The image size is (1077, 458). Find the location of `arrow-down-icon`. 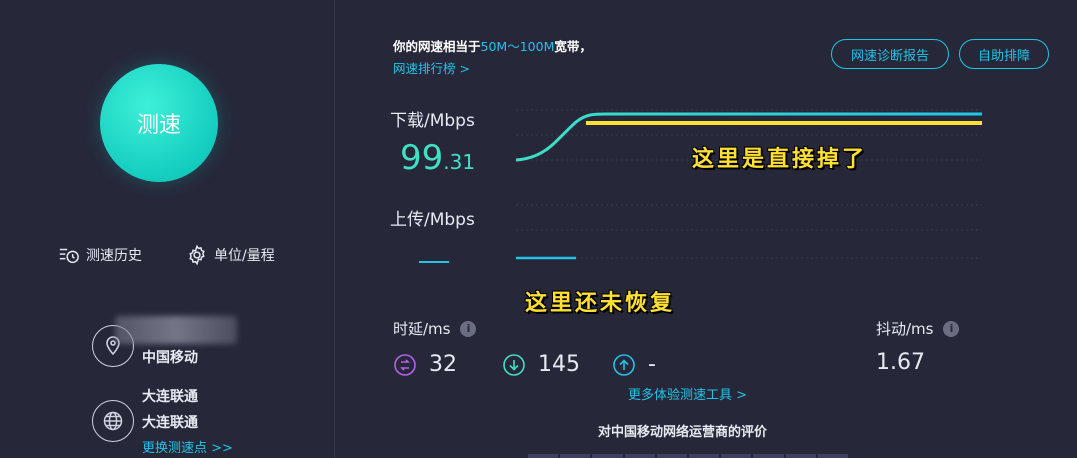

arrow-down-icon is located at coordinates (514, 364).